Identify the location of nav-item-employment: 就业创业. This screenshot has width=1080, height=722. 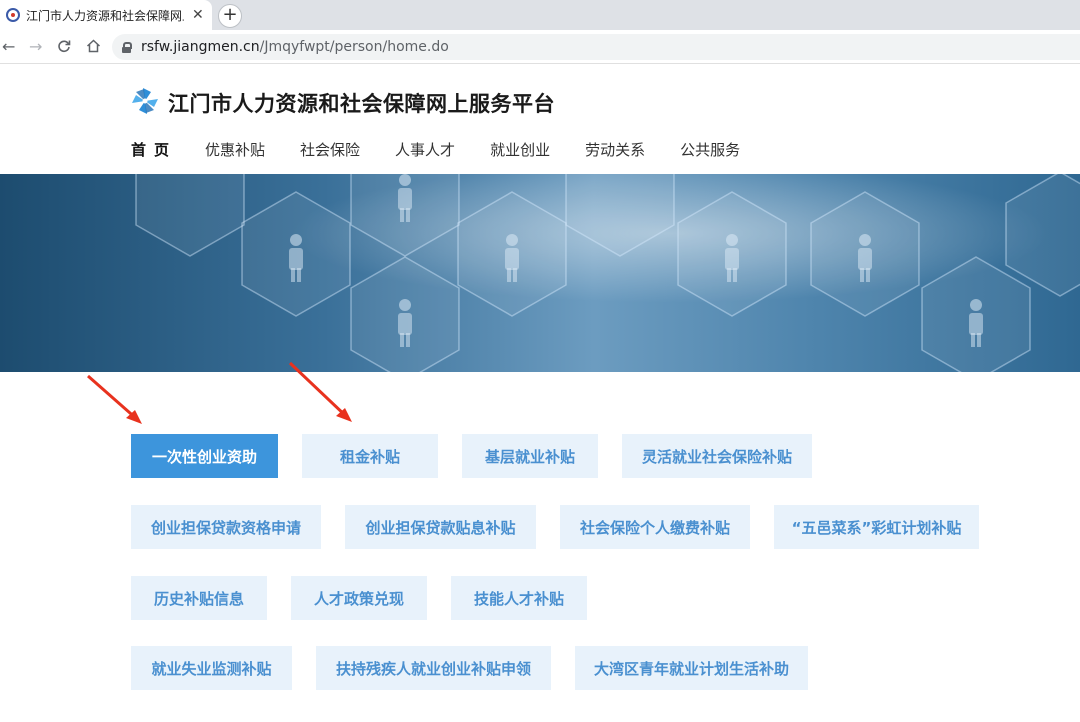
(520, 149).